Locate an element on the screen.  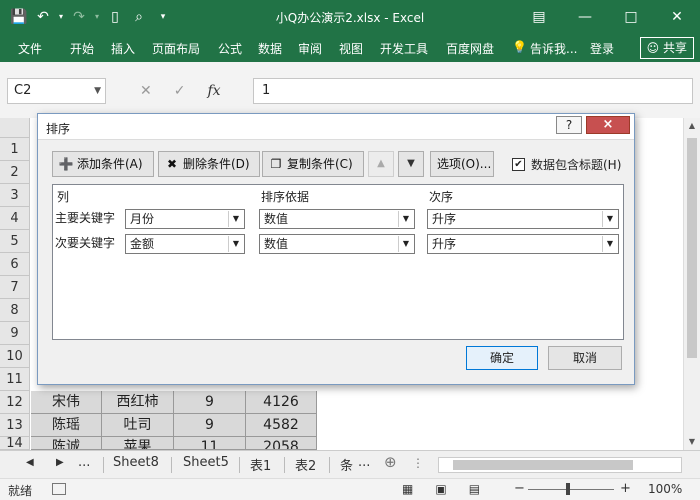
tab-formulas: 公式 is located at coordinates (230, 48).